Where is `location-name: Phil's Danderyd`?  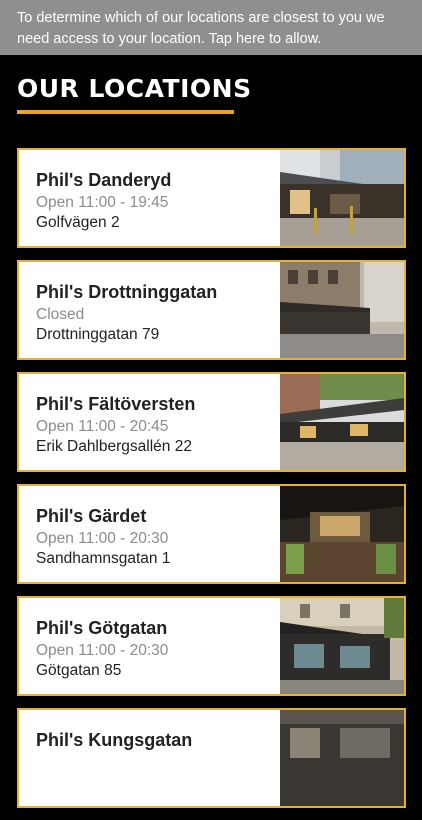
location-name: Phil's Danderyd is located at coordinates (104, 180).